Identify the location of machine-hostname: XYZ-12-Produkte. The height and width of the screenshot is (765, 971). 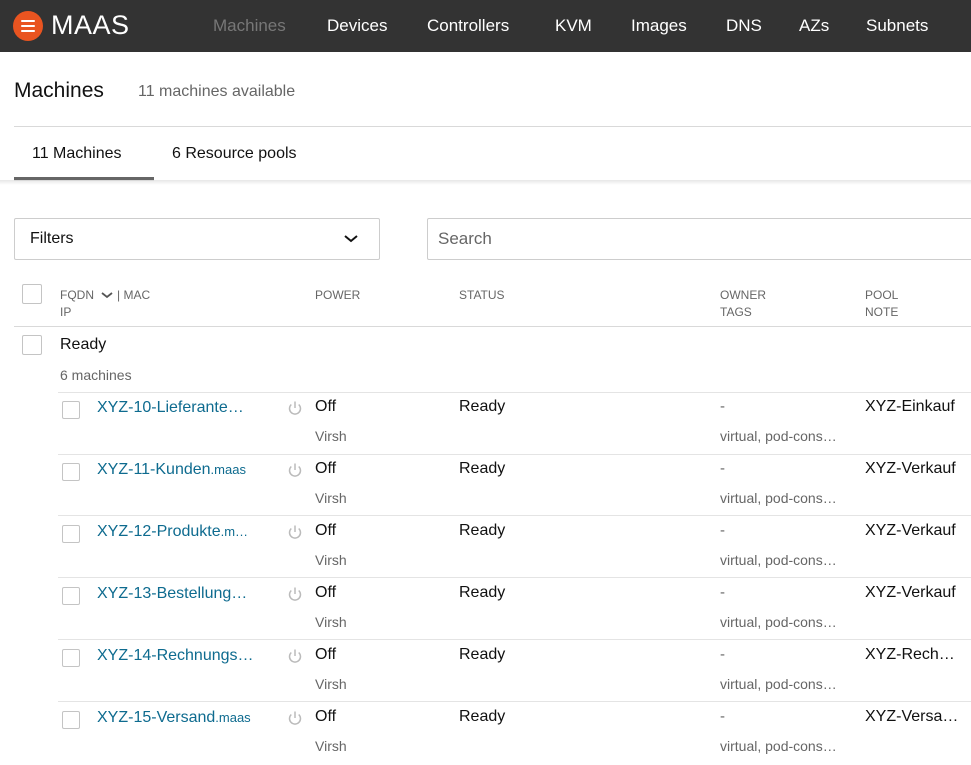
(159, 531).